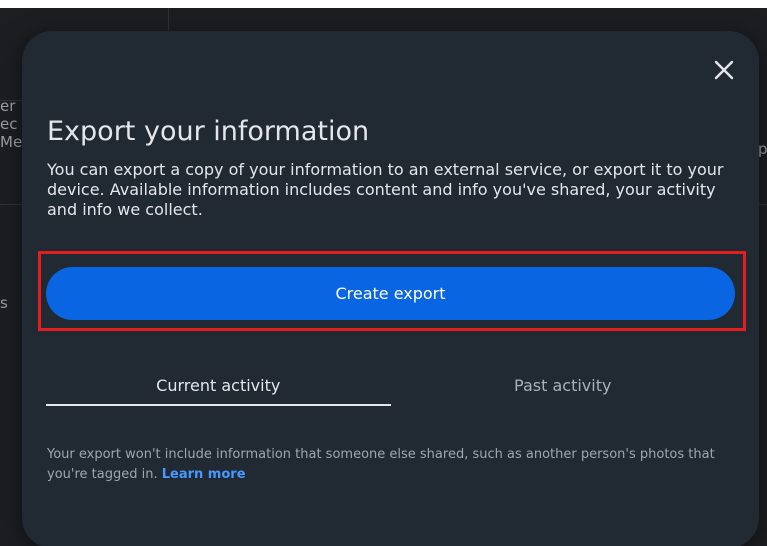  I want to click on activity-tabs: Current activity Past activity, so click(390, 387).